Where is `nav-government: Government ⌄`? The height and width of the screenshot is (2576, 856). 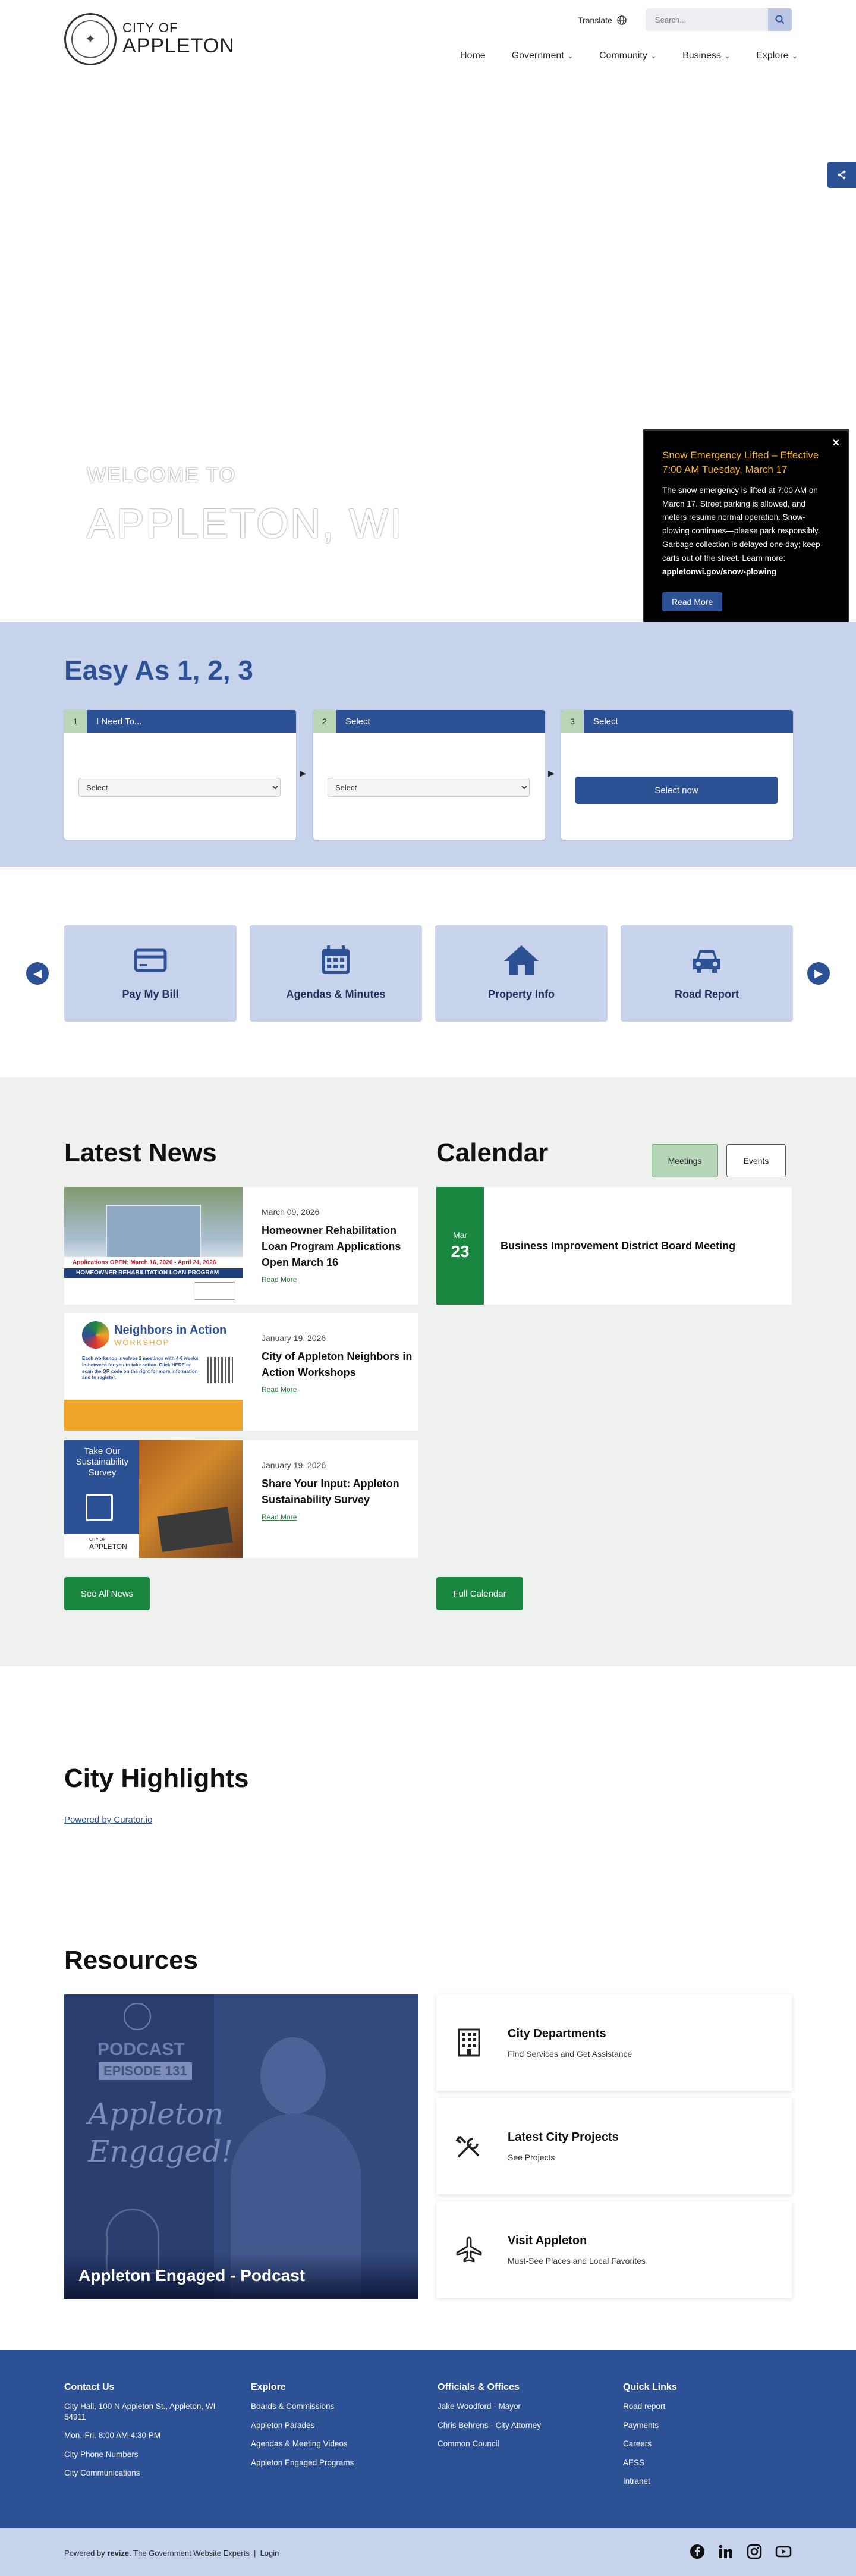
nav-government: Government ⌄ is located at coordinates (542, 56).